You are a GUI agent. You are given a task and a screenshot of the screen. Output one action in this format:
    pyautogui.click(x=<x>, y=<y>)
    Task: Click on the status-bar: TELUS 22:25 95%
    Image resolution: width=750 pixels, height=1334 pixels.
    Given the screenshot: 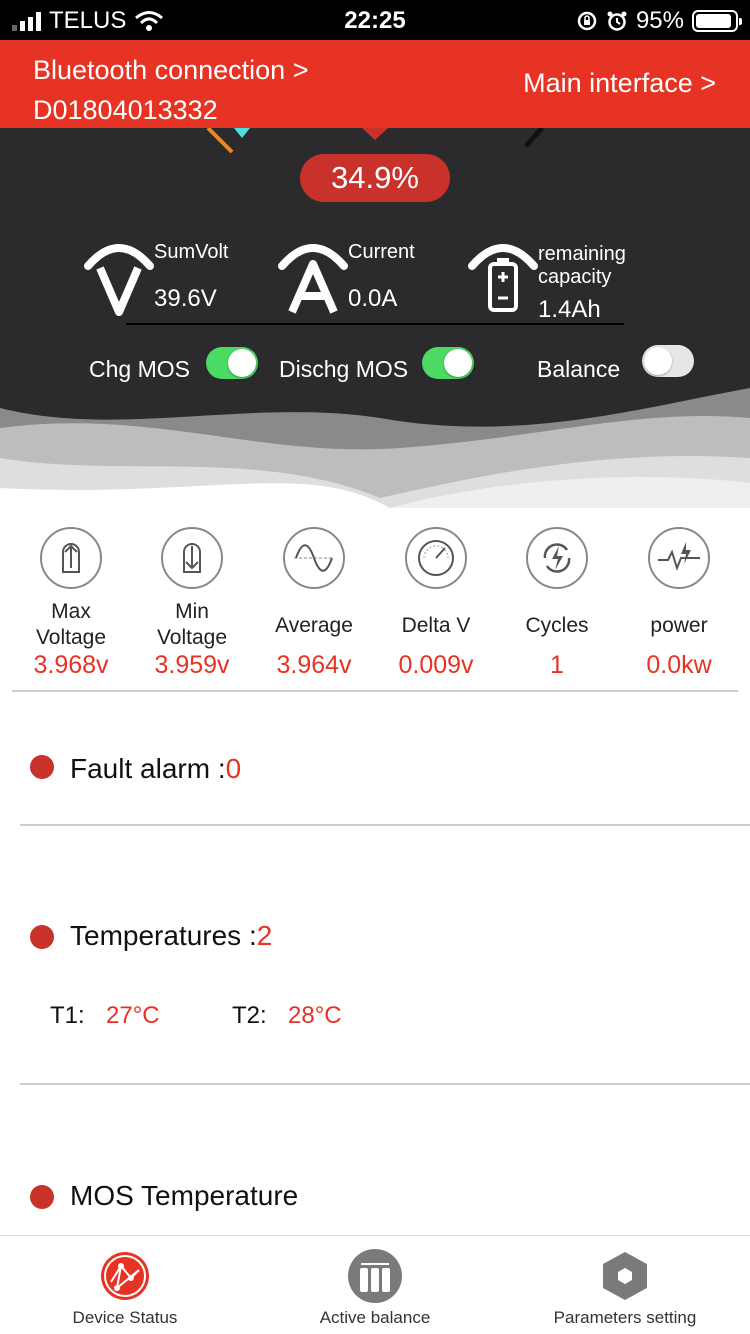 What is the action you would take?
    pyautogui.click(x=375, y=20)
    